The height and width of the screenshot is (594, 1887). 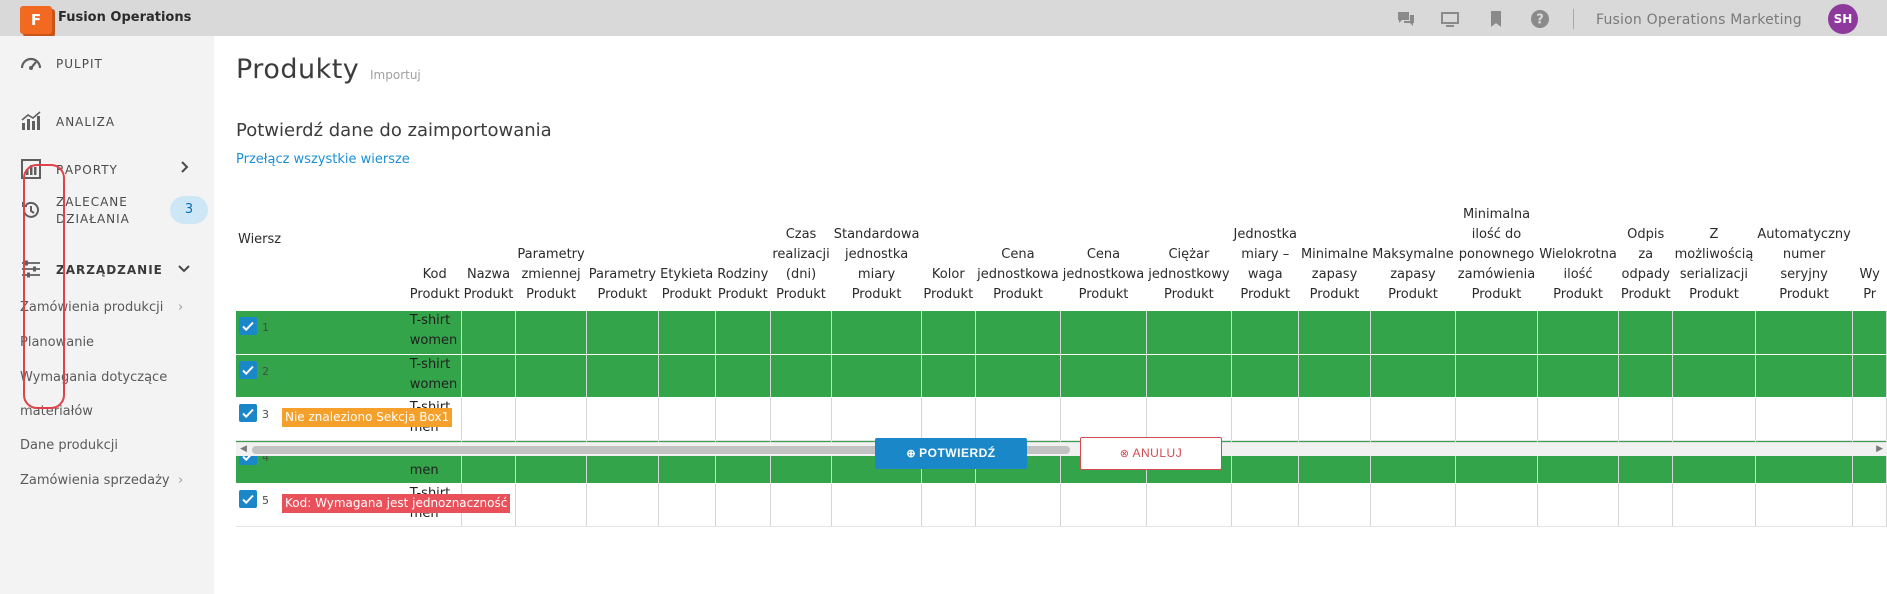 What do you see at coordinates (107, 64) in the screenshot?
I see `sidebar-item-pulpit: PULPIT` at bounding box center [107, 64].